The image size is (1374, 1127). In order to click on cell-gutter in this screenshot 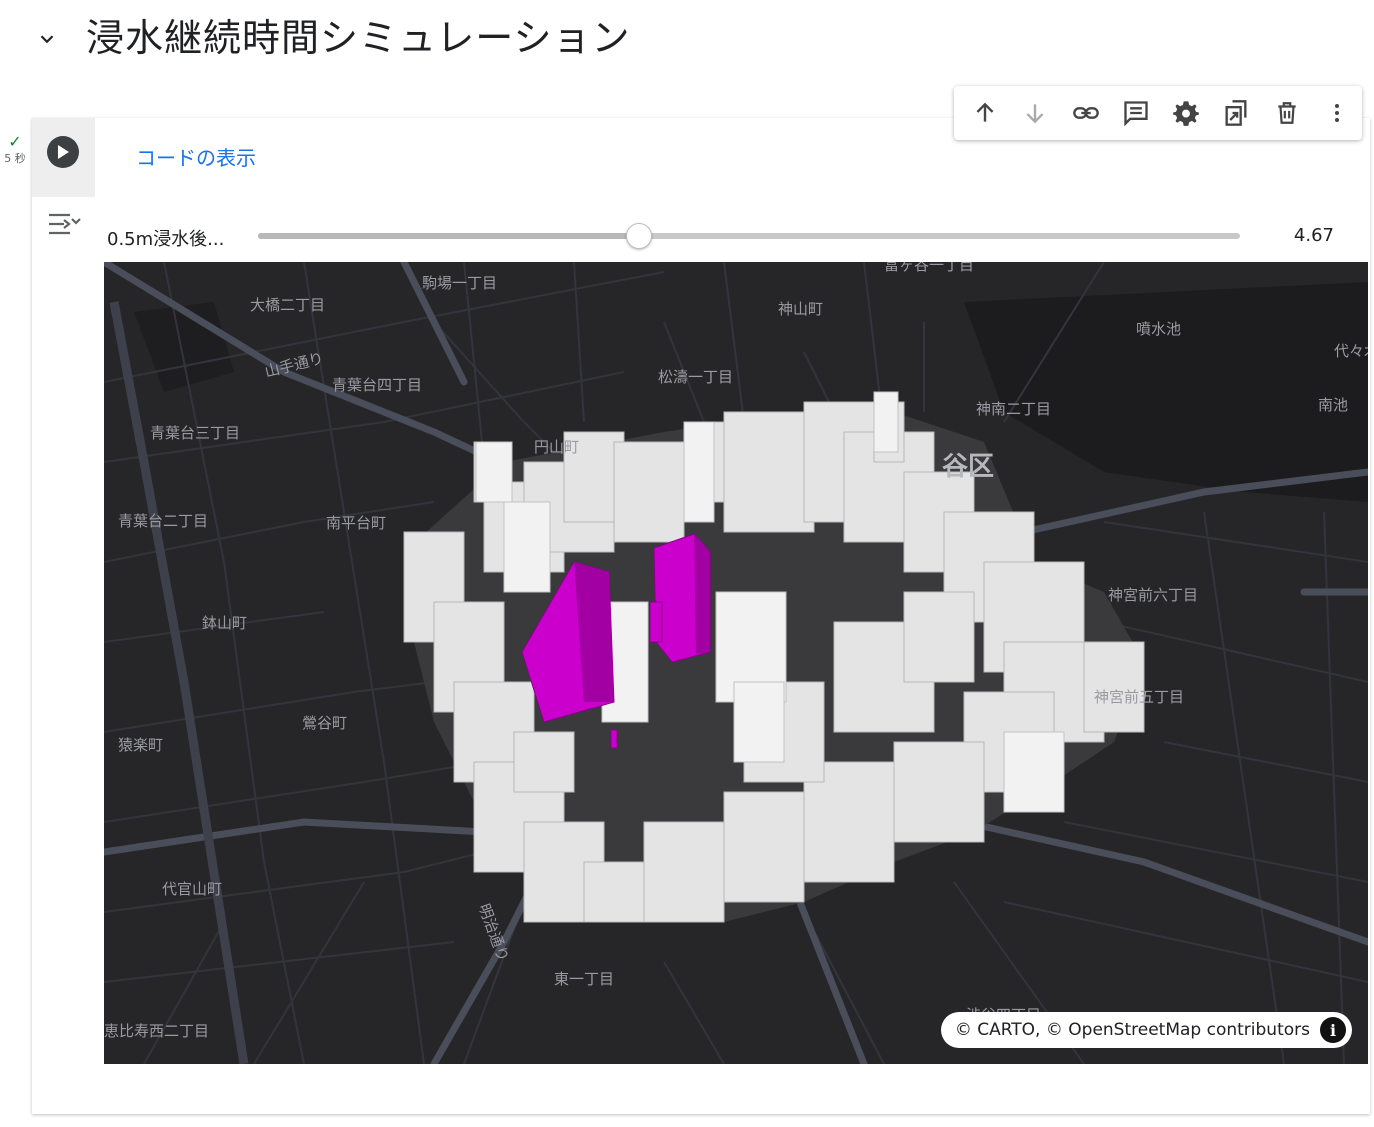, I will do `click(63, 157)`.